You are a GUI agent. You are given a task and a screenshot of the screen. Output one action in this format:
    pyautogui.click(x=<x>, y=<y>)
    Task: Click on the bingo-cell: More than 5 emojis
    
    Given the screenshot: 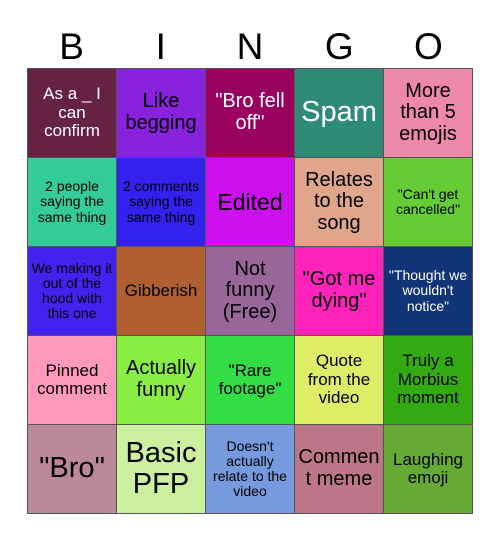 What is the action you would take?
    pyautogui.click(x=428, y=113)
    